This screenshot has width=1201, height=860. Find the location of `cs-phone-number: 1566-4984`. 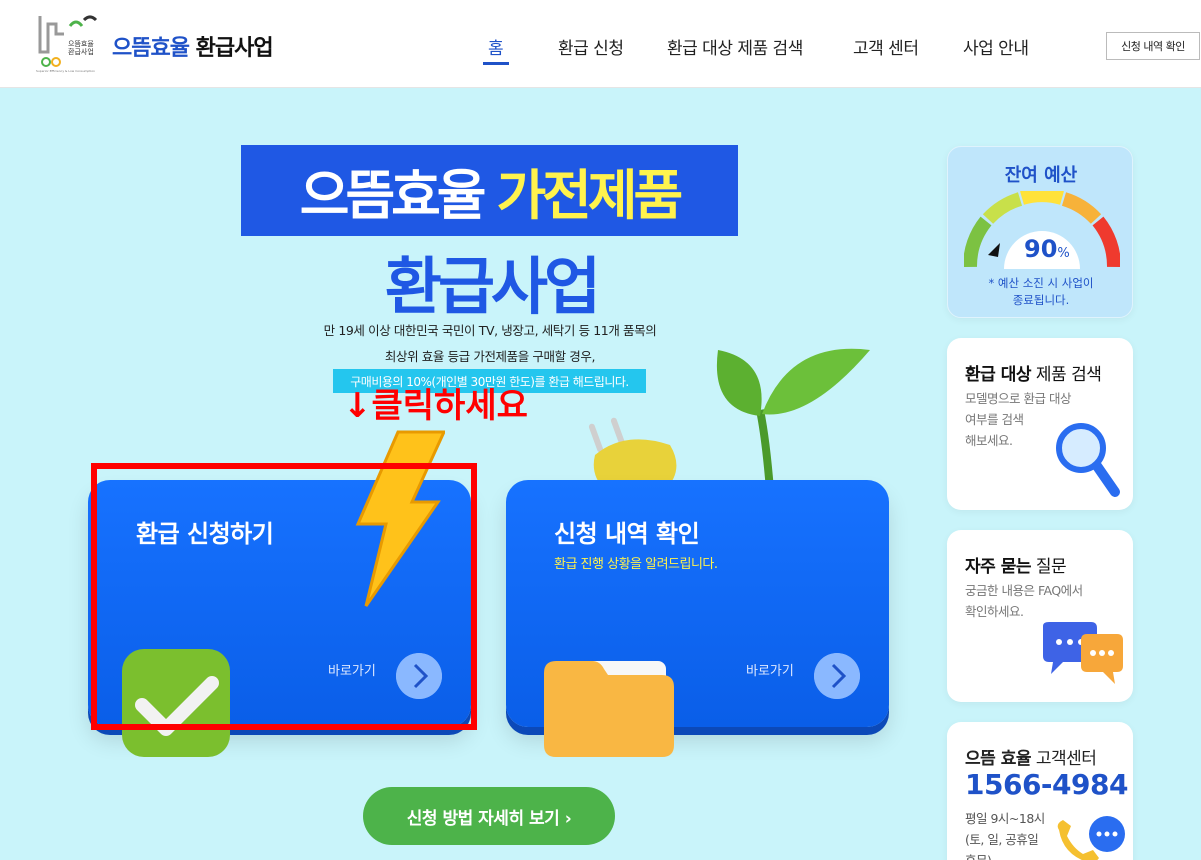

cs-phone-number: 1566-4984 is located at coordinates (1046, 784).